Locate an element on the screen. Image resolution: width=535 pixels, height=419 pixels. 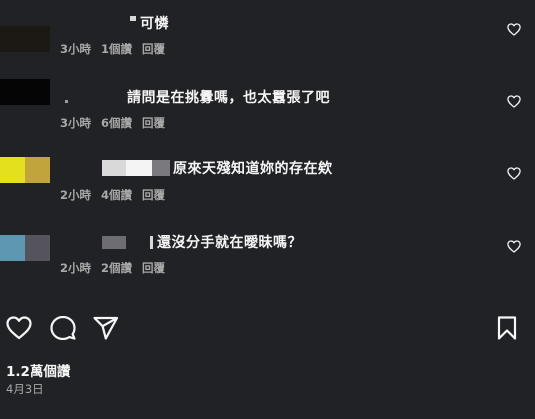
comment-icon is located at coordinates (63, 328).